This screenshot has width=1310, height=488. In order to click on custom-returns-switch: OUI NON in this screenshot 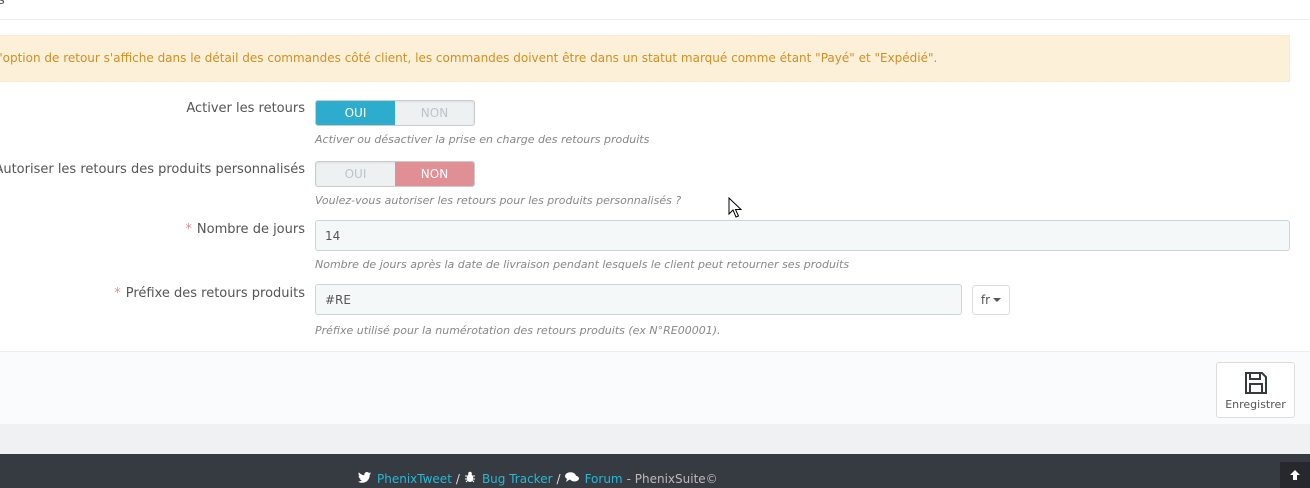, I will do `click(395, 174)`.